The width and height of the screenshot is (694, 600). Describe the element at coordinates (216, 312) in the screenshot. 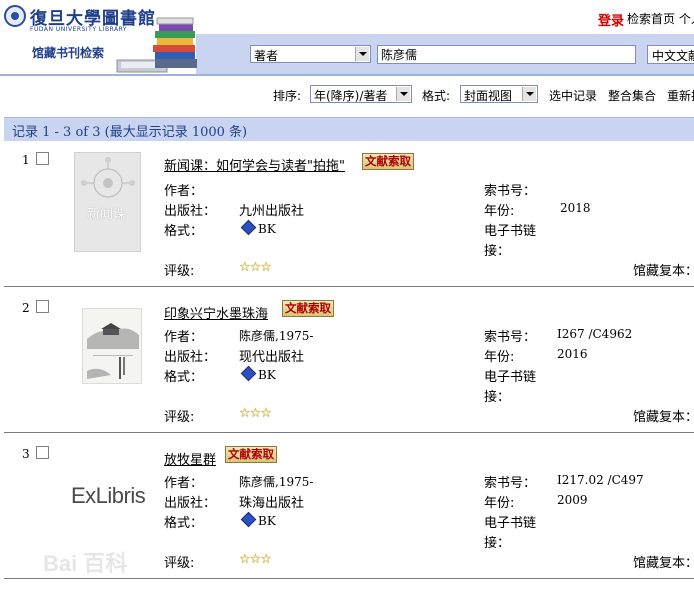

I see `record-title-link: 印象兴宁水墨珠海` at that location.